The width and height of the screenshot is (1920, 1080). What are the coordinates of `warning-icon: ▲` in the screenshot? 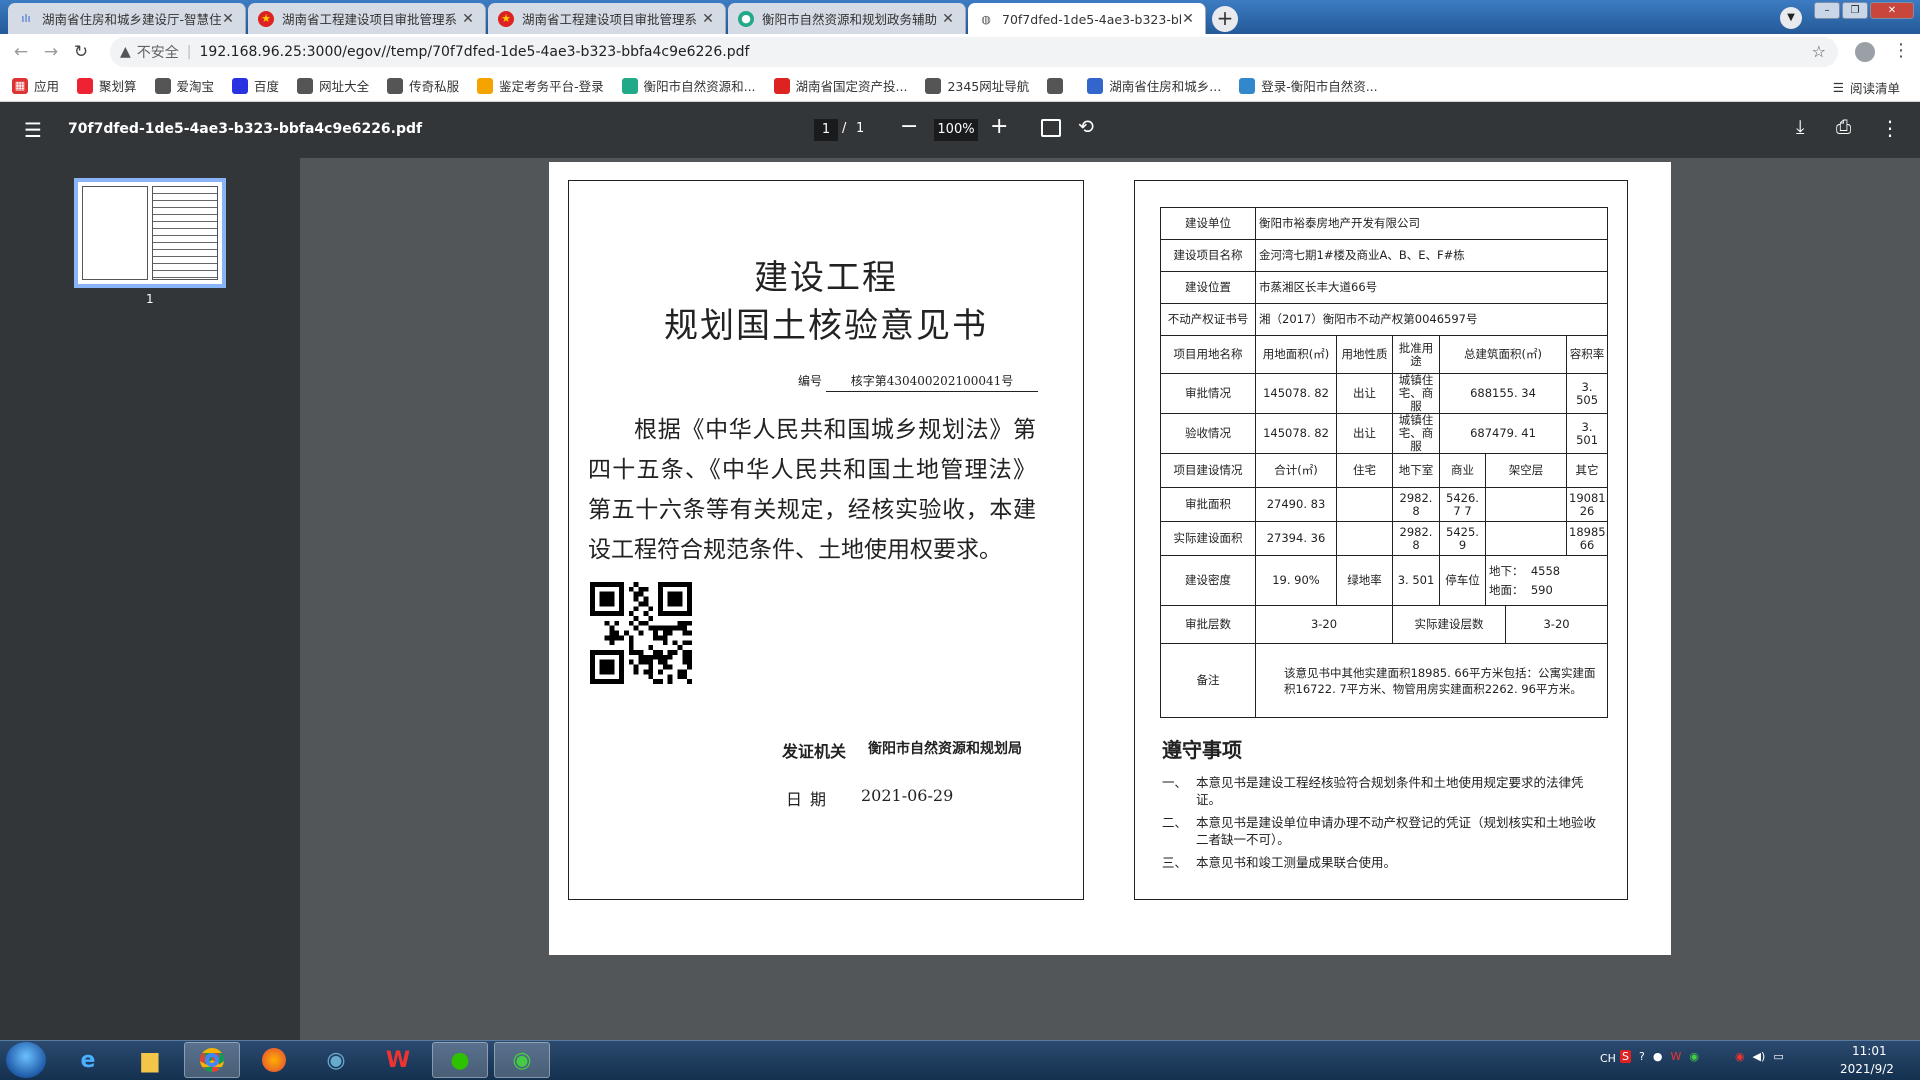 It's located at (125, 52).